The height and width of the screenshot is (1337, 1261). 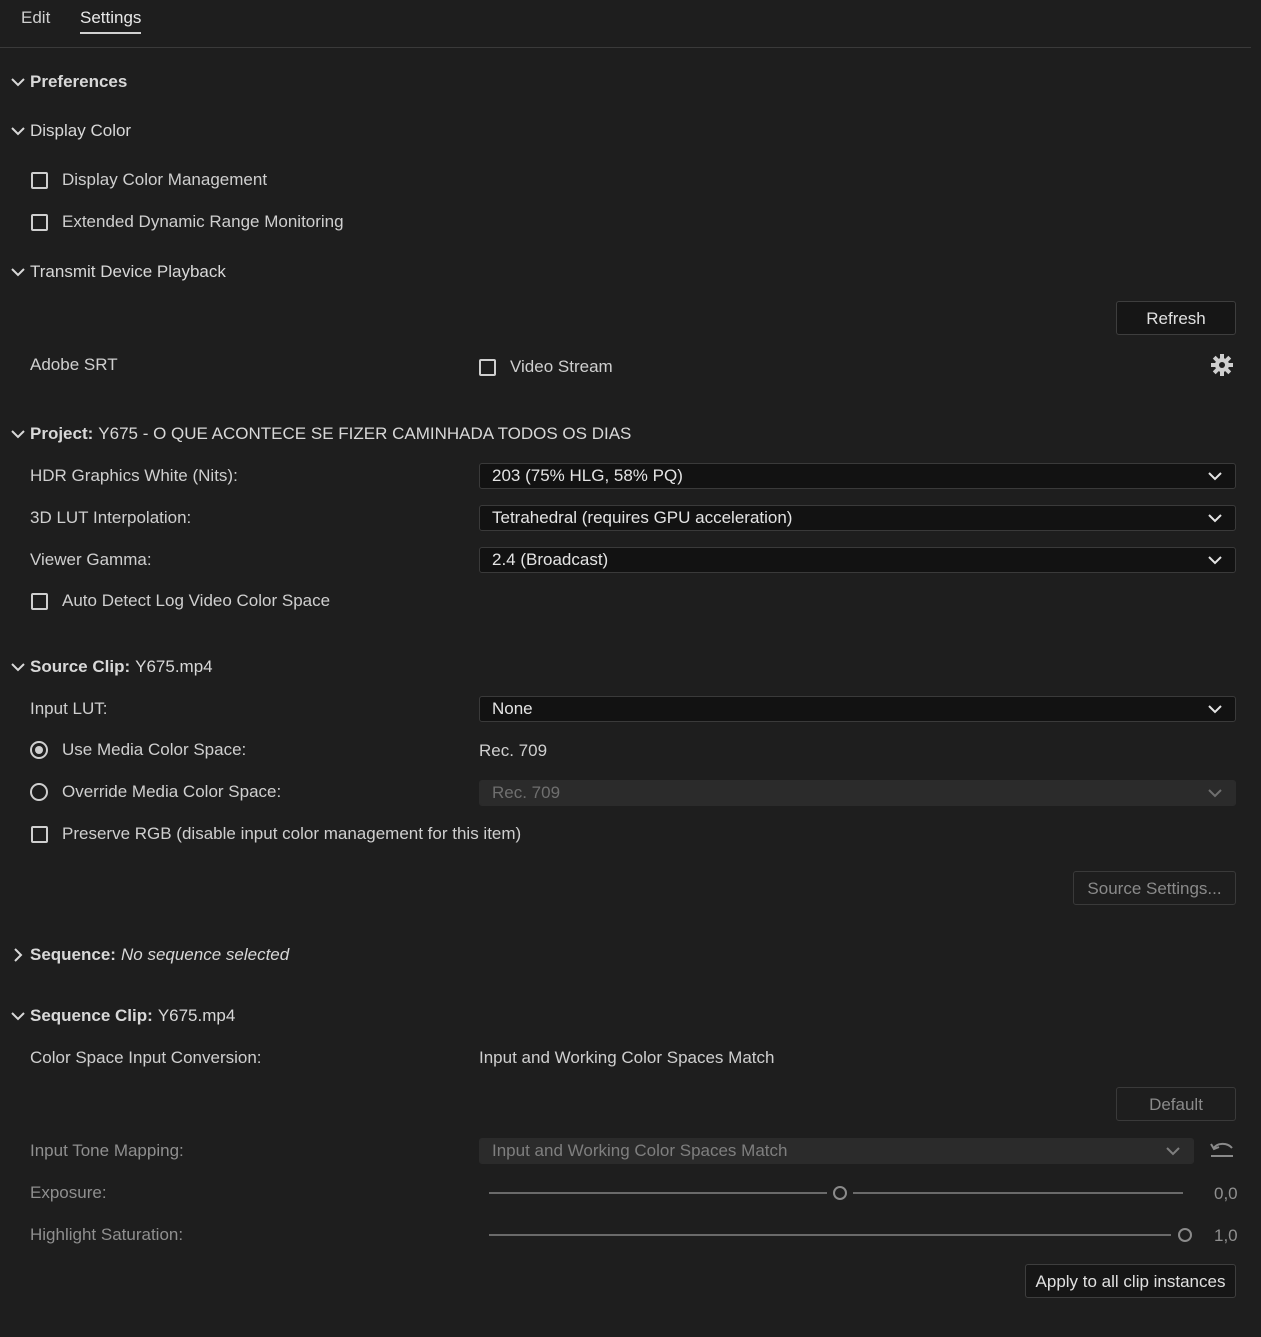 I want to click on exposure-label: Exposure:, so click(x=68, y=1192).